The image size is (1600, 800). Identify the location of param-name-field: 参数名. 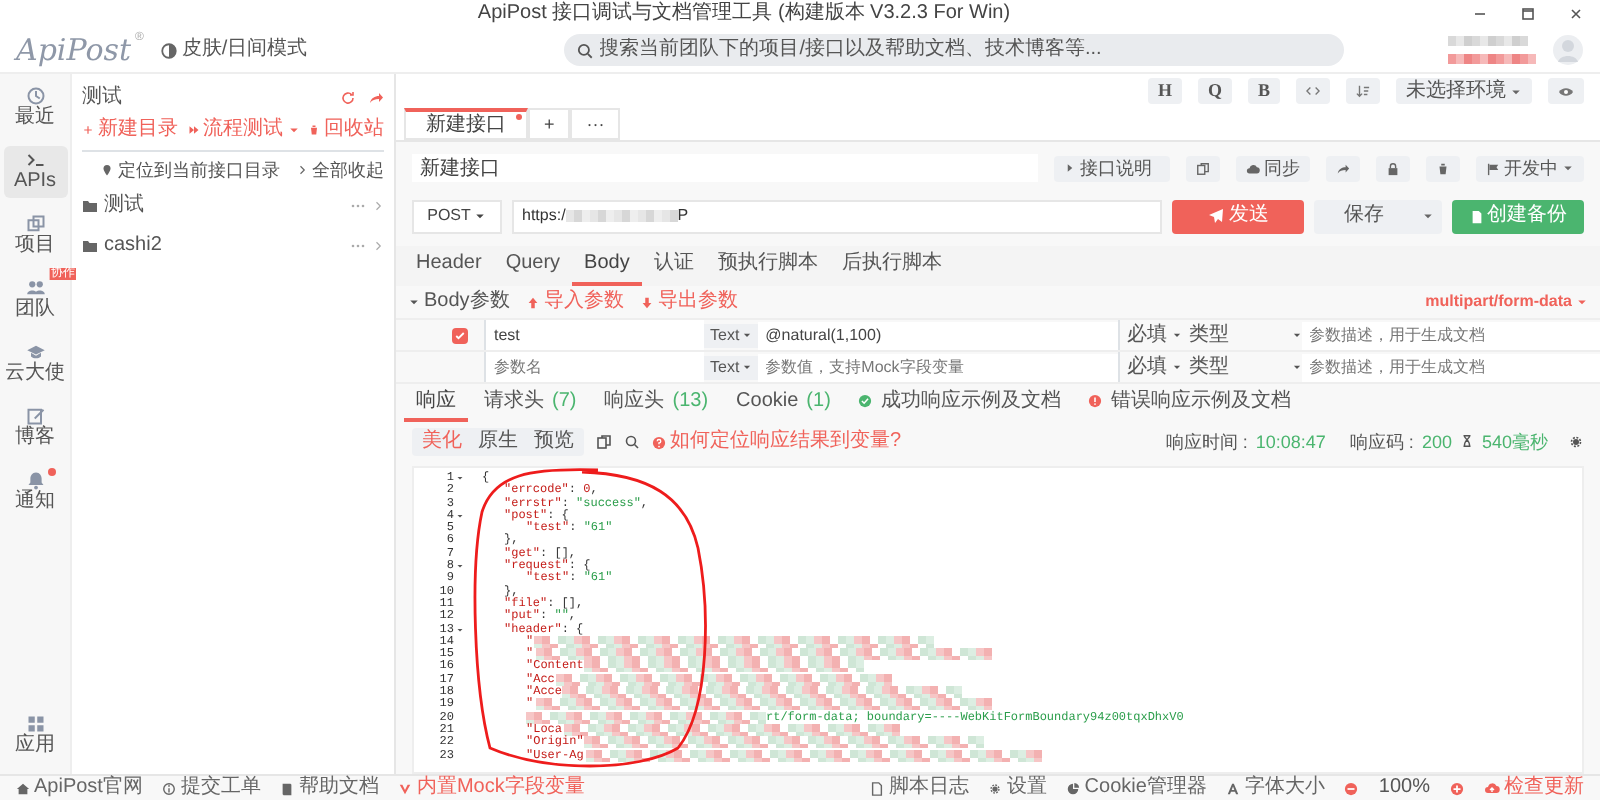
(594, 367).